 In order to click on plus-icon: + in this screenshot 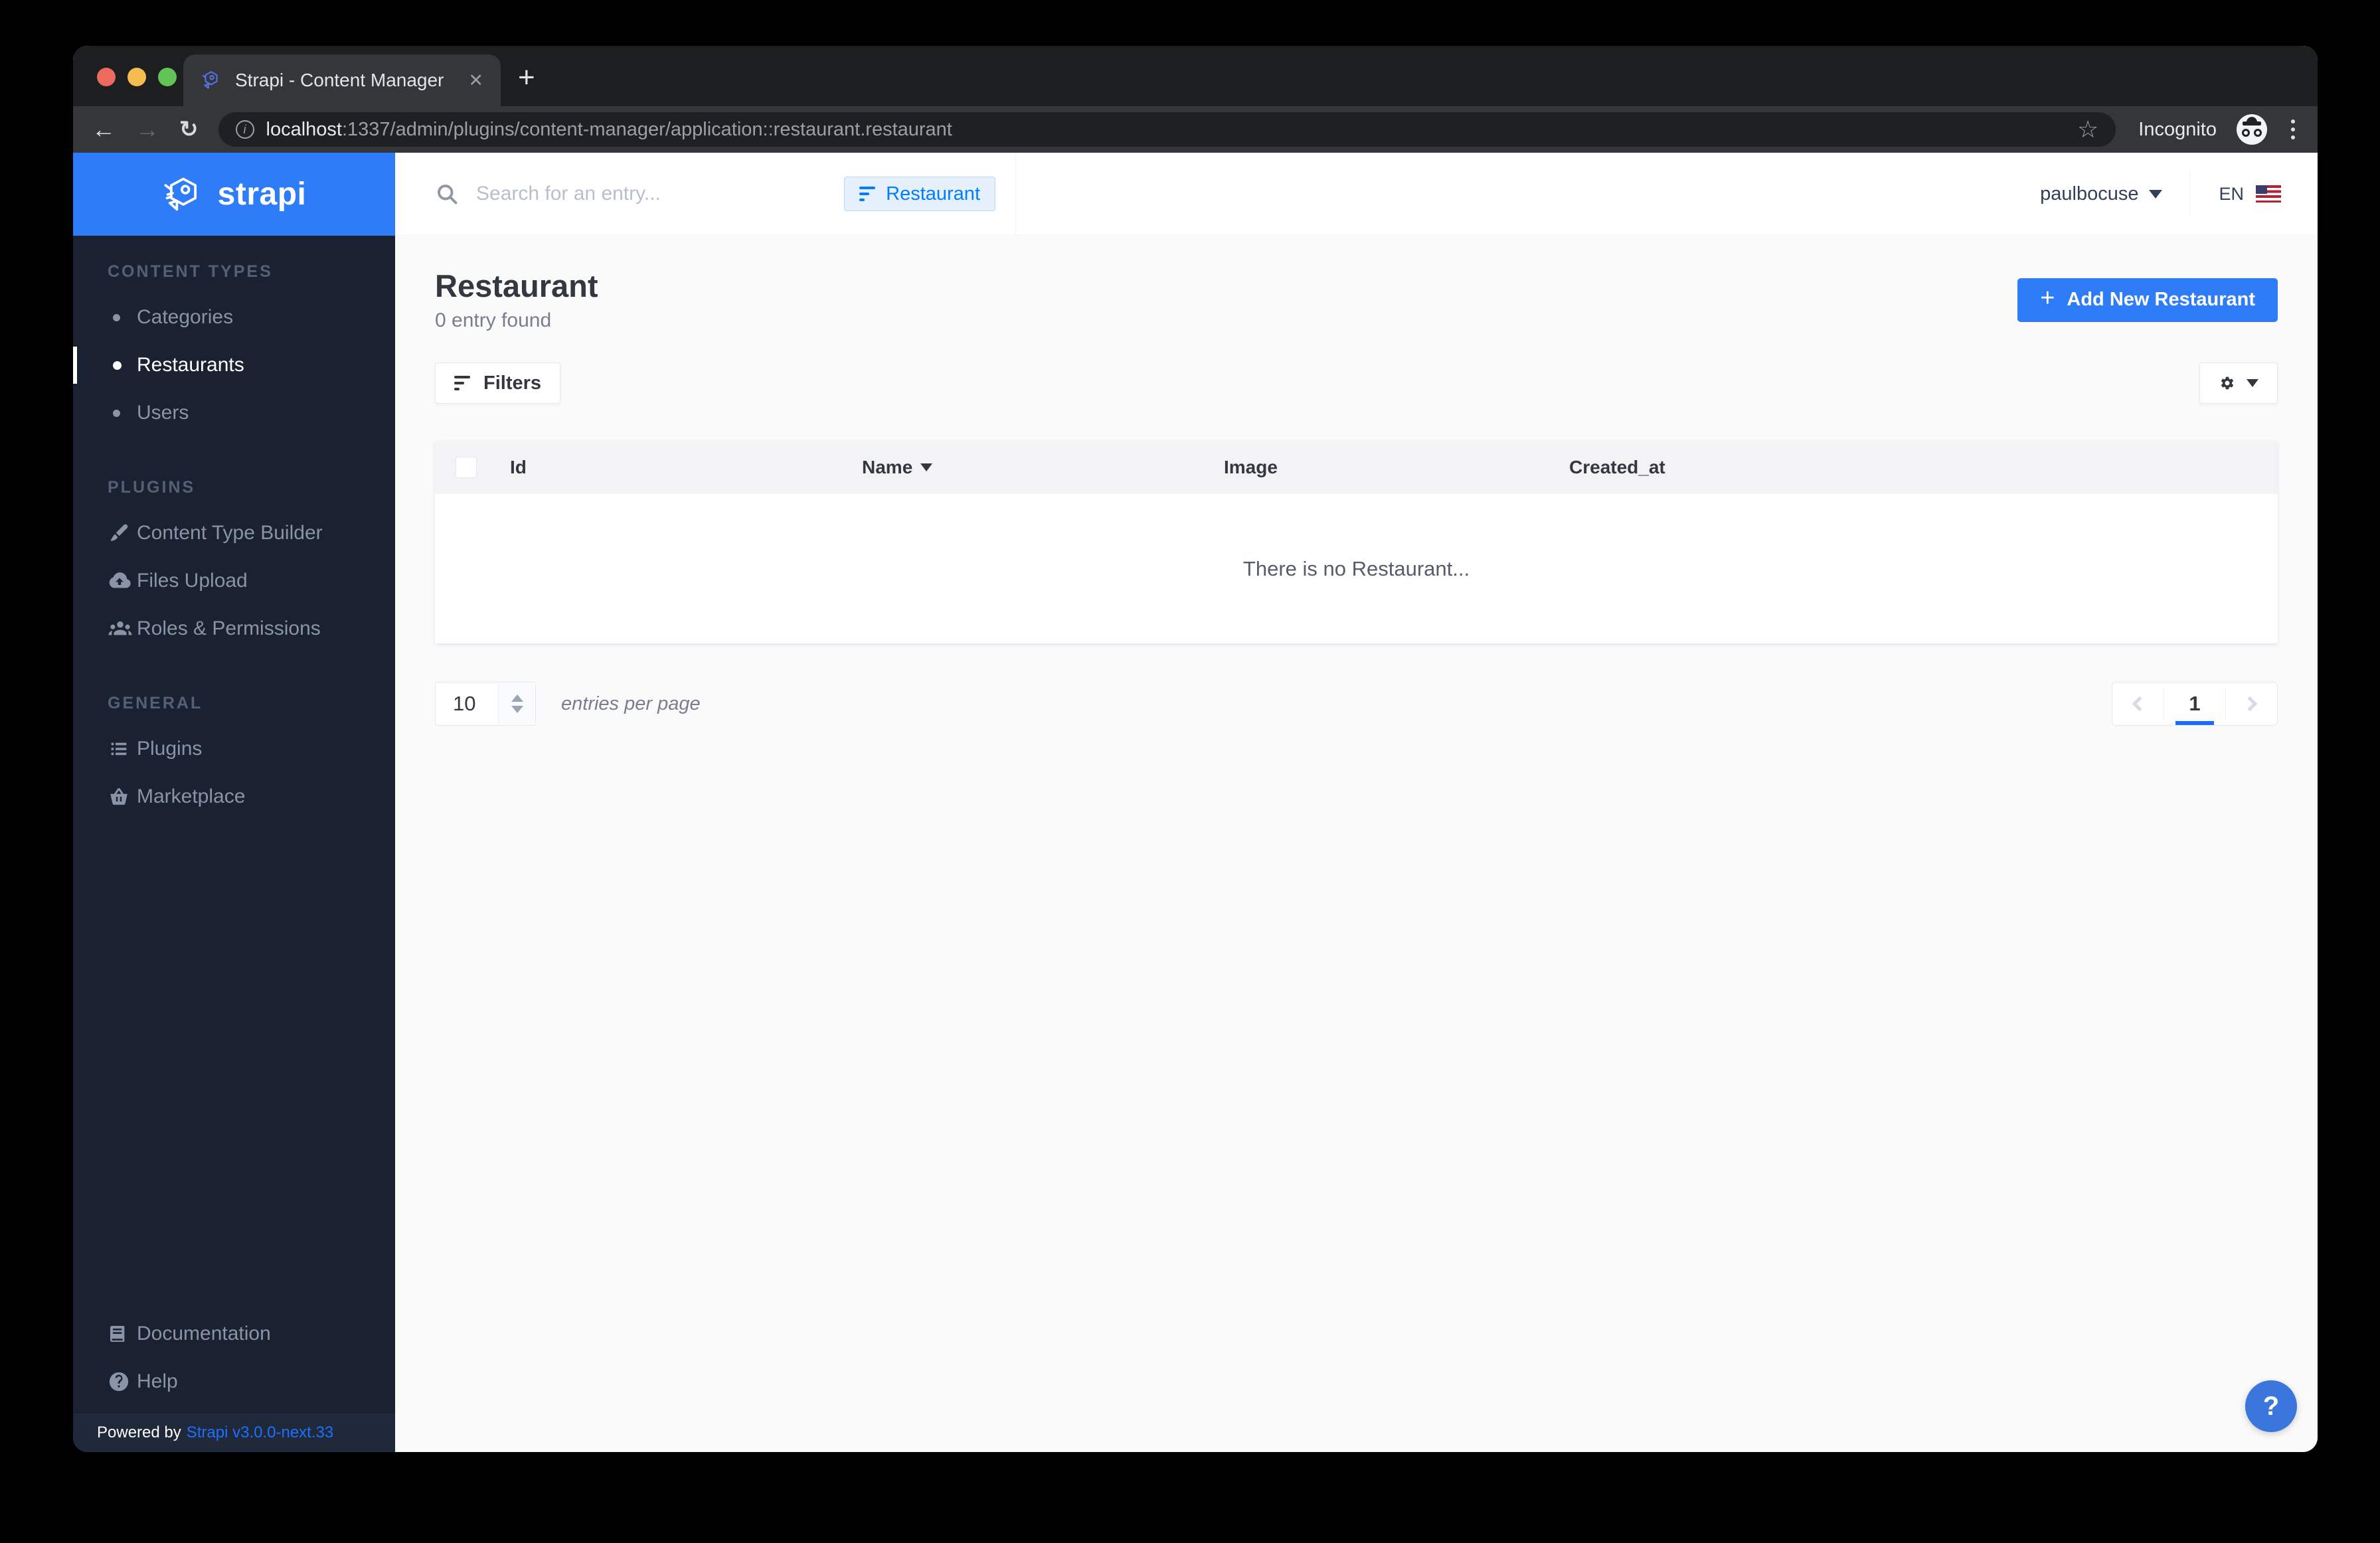, I will do `click(2047, 298)`.